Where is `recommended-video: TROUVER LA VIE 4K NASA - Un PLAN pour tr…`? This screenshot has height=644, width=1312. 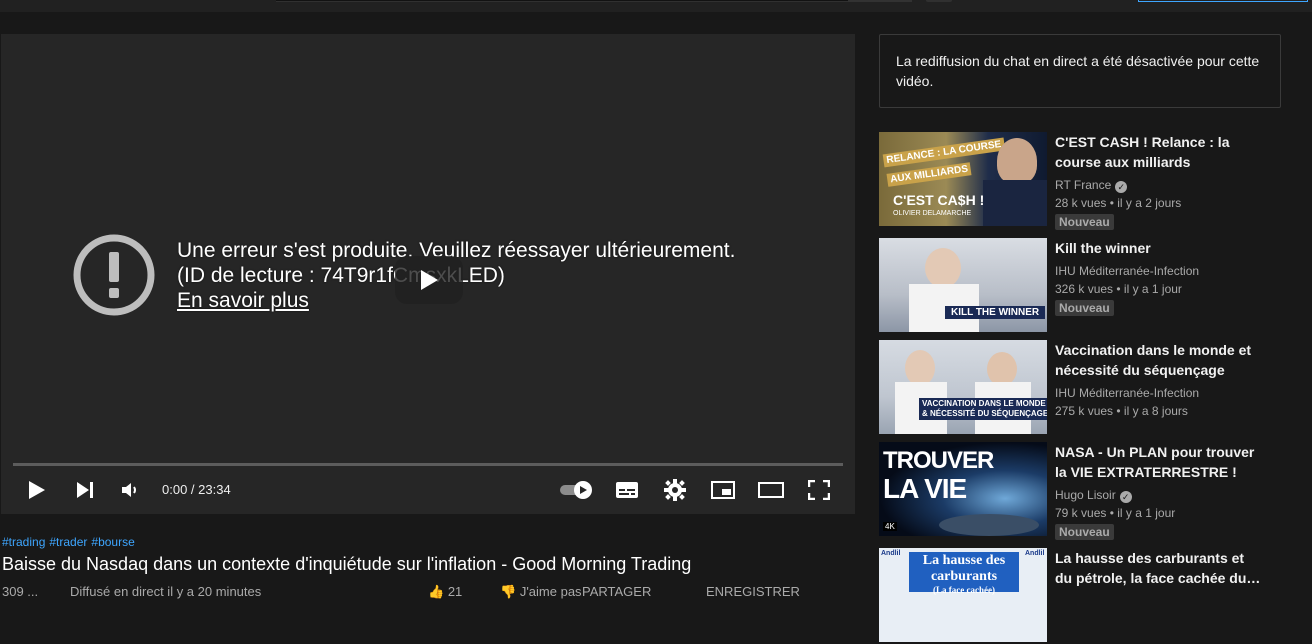
recommended-video: TROUVER LA VIE 4K NASA - Un PLAN pour tr… is located at coordinates (1089, 491).